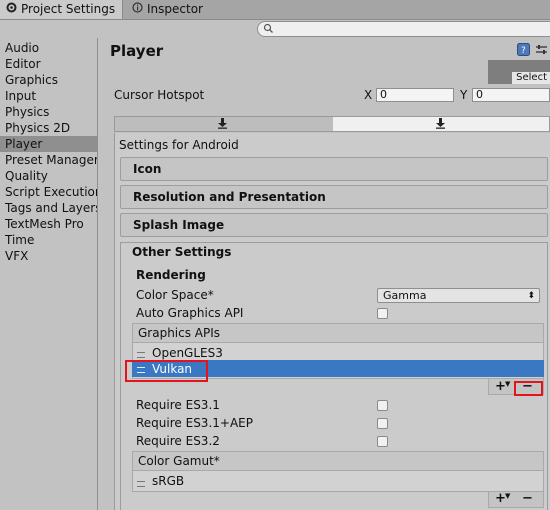 This screenshot has width=550, height=510. Describe the element at coordinates (338, 333) in the screenshot. I see `graphics-apis-header: Graphics APIs` at that location.